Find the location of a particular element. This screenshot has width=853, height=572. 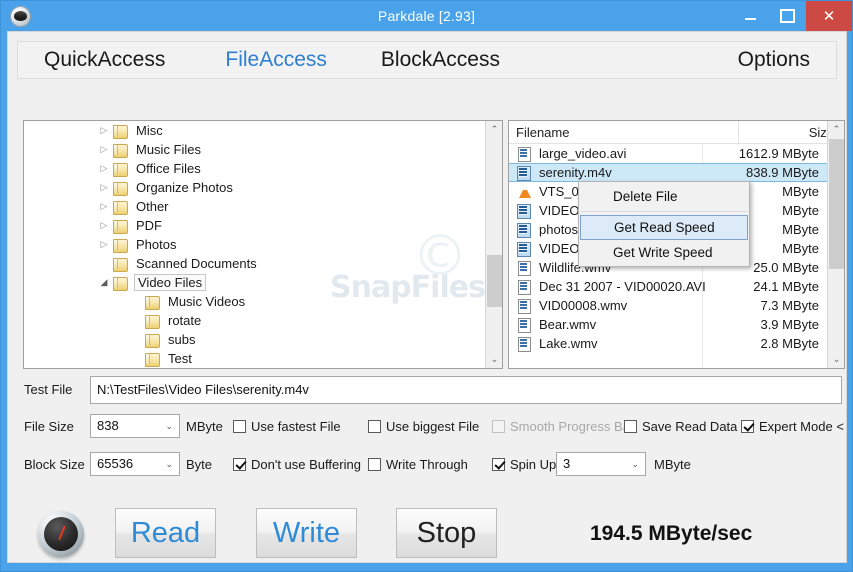

file-list-row: Dec 31 2007 - VID00020.AVI 24.1 MByte is located at coordinates (669, 286).